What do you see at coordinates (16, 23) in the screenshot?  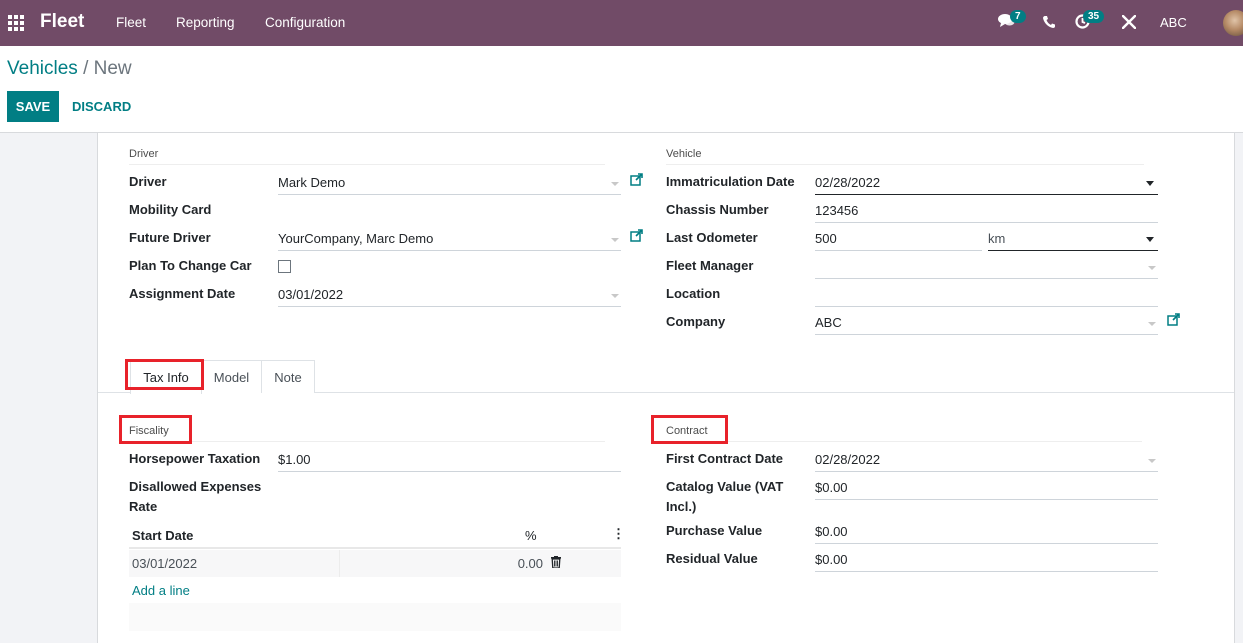 I see `apps-grid-icon` at bounding box center [16, 23].